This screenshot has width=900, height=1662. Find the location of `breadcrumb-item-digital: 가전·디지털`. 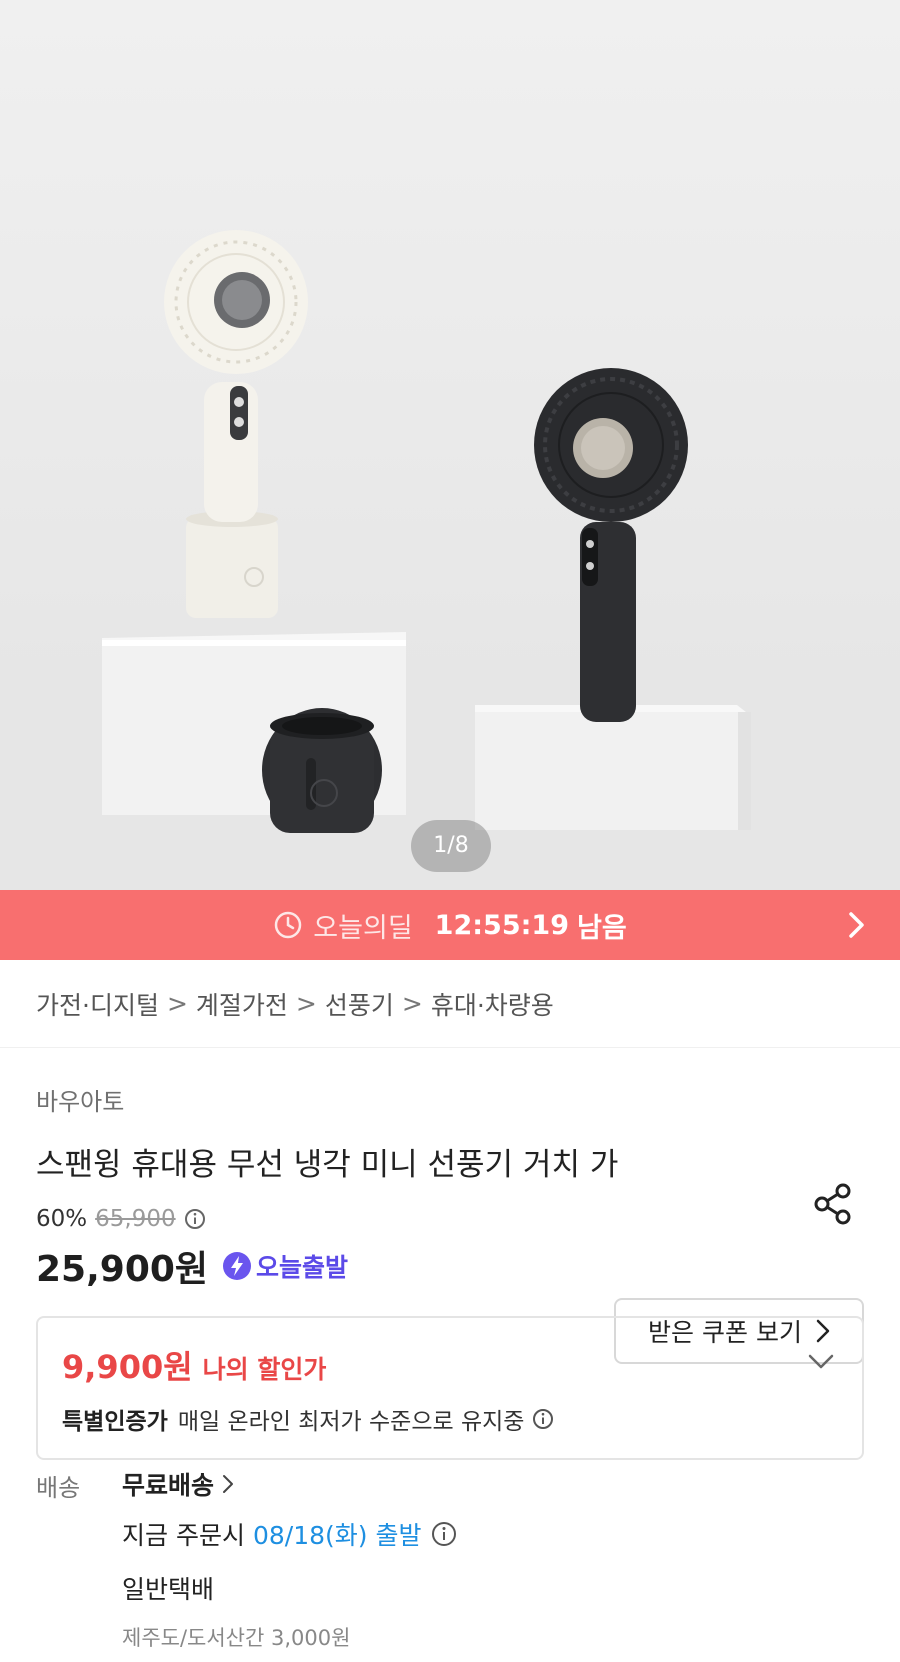

breadcrumb-item-digital: 가전·디지털 is located at coordinates (97, 1004).